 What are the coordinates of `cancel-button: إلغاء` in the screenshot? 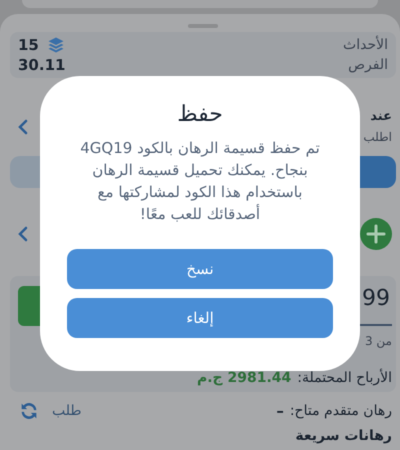 It's located at (200, 318).